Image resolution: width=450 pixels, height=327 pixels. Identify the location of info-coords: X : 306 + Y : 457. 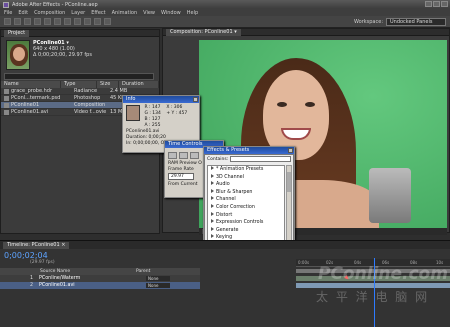
(176, 111).